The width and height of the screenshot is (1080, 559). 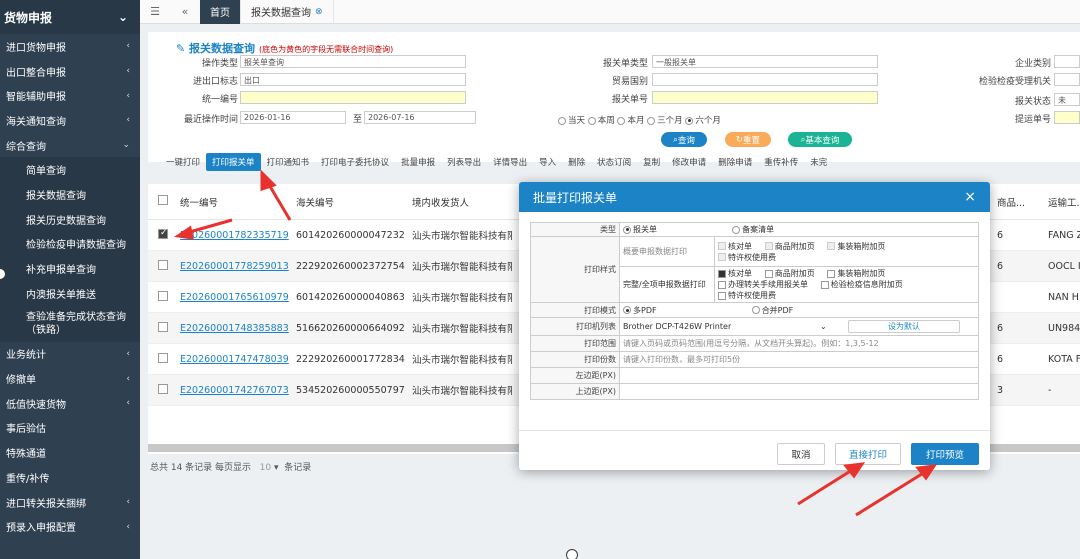 What do you see at coordinates (238, 266) in the screenshot?
I see `uni-no-link: E20260001778259013` at bounding box center [238, 266].